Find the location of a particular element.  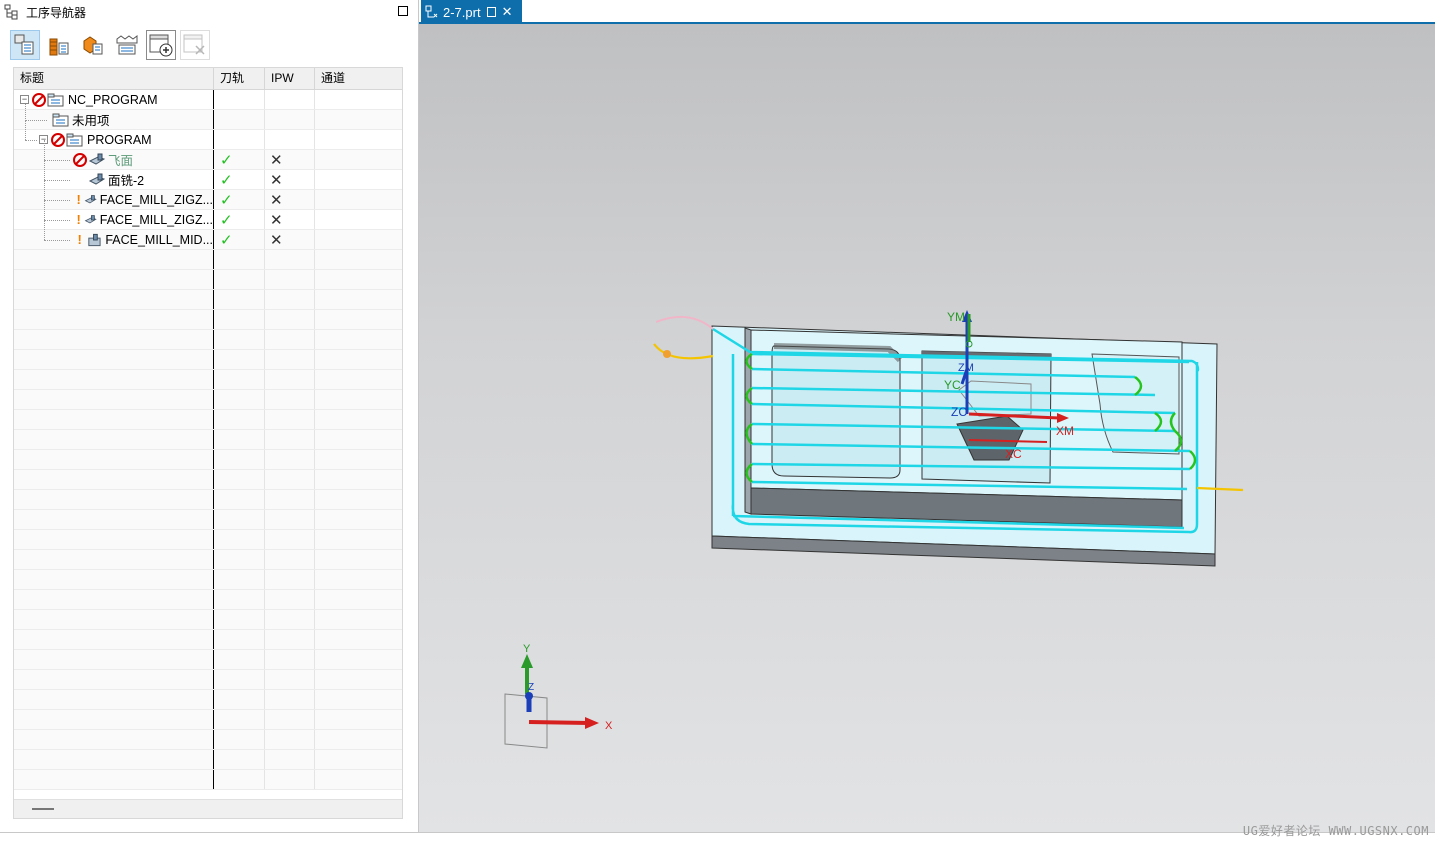

tree-item-label: PROGRAM is located at coordinates (119, 139).